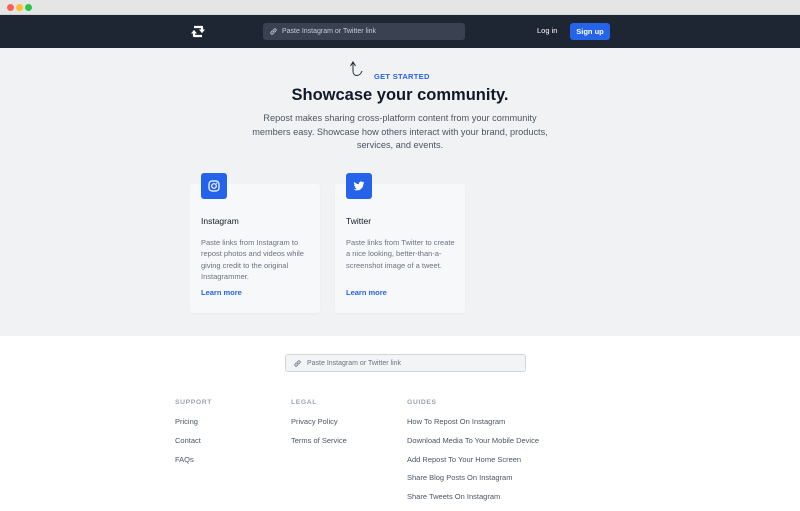 This screenshot has height=511, width=800. I want to click on nav-search-placeholder: Paste Instagram or Twitter link, so click(329, 31).